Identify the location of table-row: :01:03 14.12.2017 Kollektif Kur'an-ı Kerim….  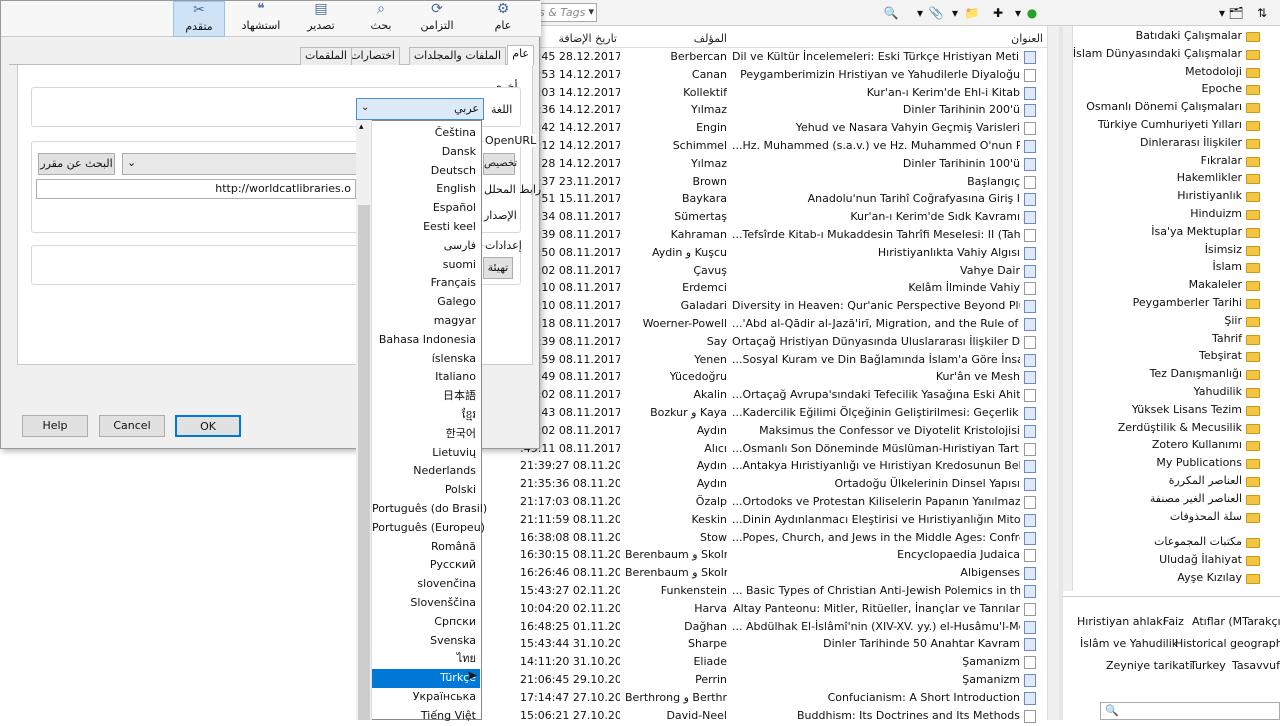
(783, 93).